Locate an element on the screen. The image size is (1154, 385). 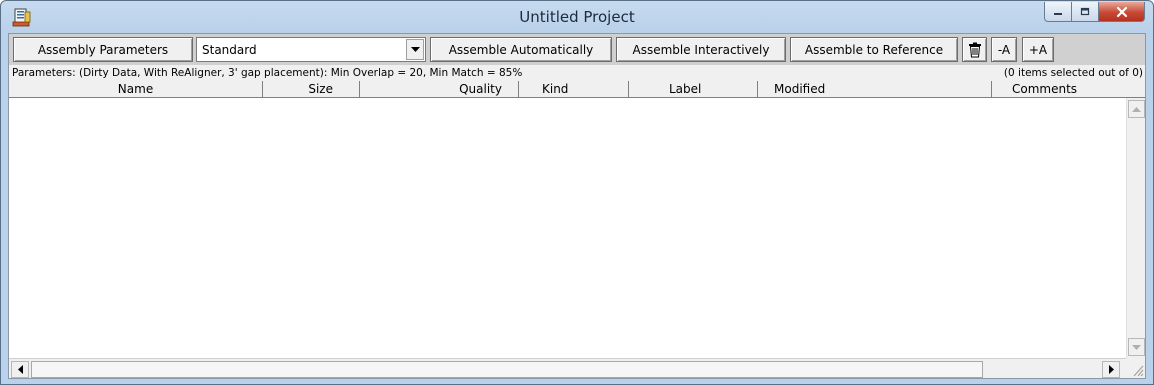
minimize-icon is located at coordinates (1058, 13).